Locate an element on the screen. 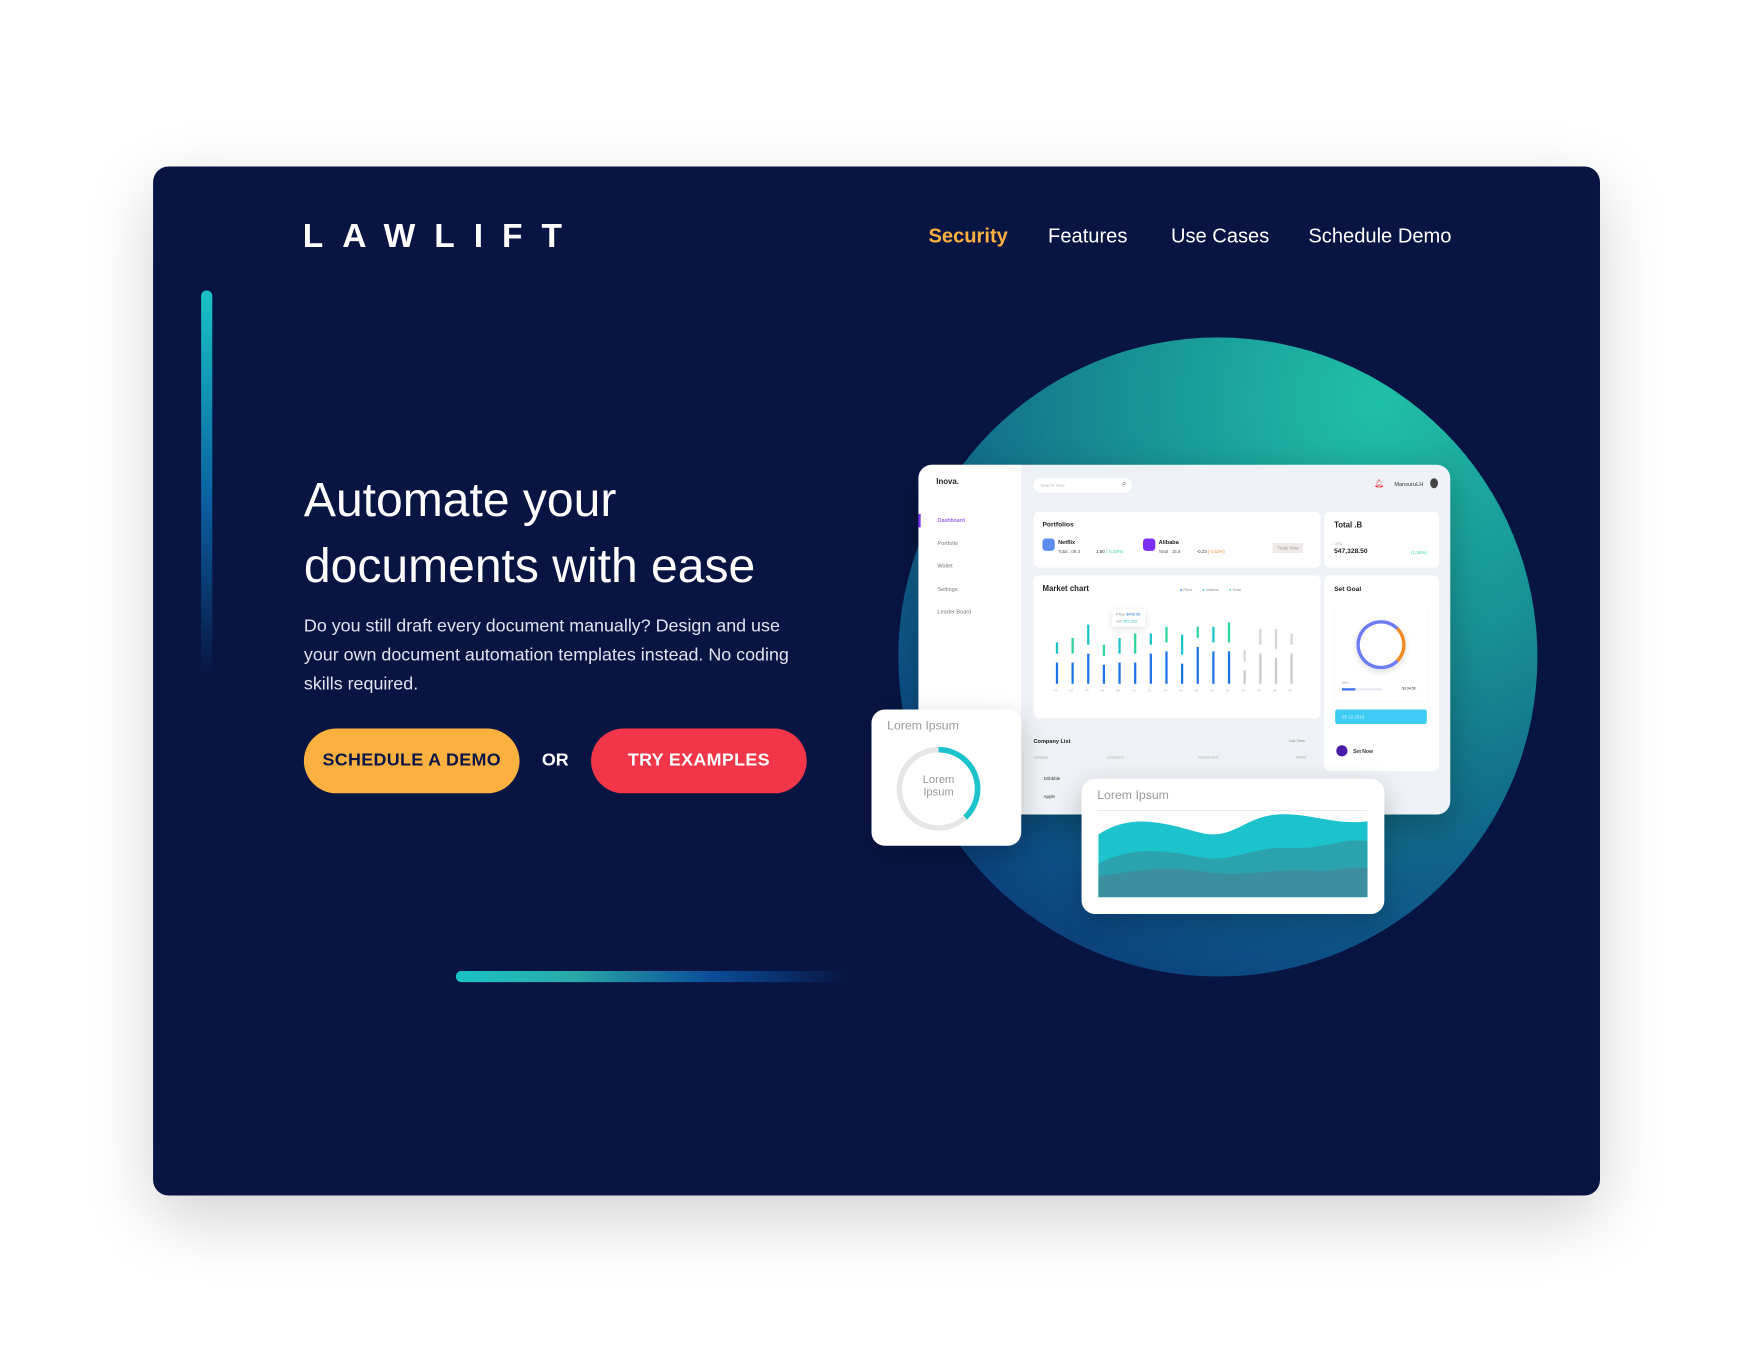  nav-use-cases: Use Cases is located at coordinates (1220, 236).